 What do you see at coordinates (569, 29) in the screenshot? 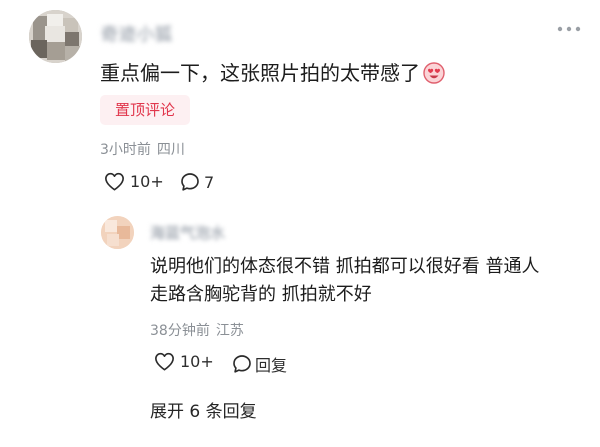
I see `more-options-icon` at bounding box center [569, 29].